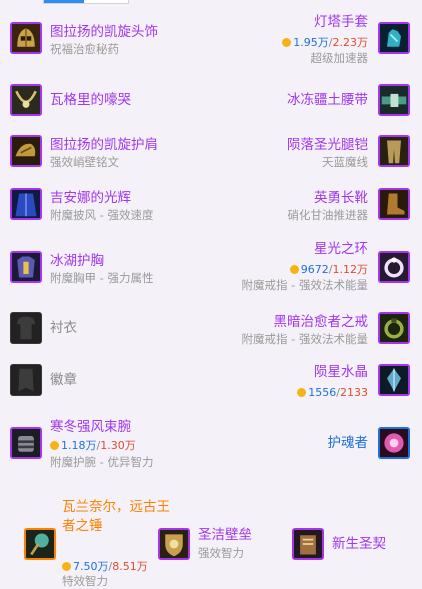  I want to click on item-price: 9672/1.12万, so click(328, 269).